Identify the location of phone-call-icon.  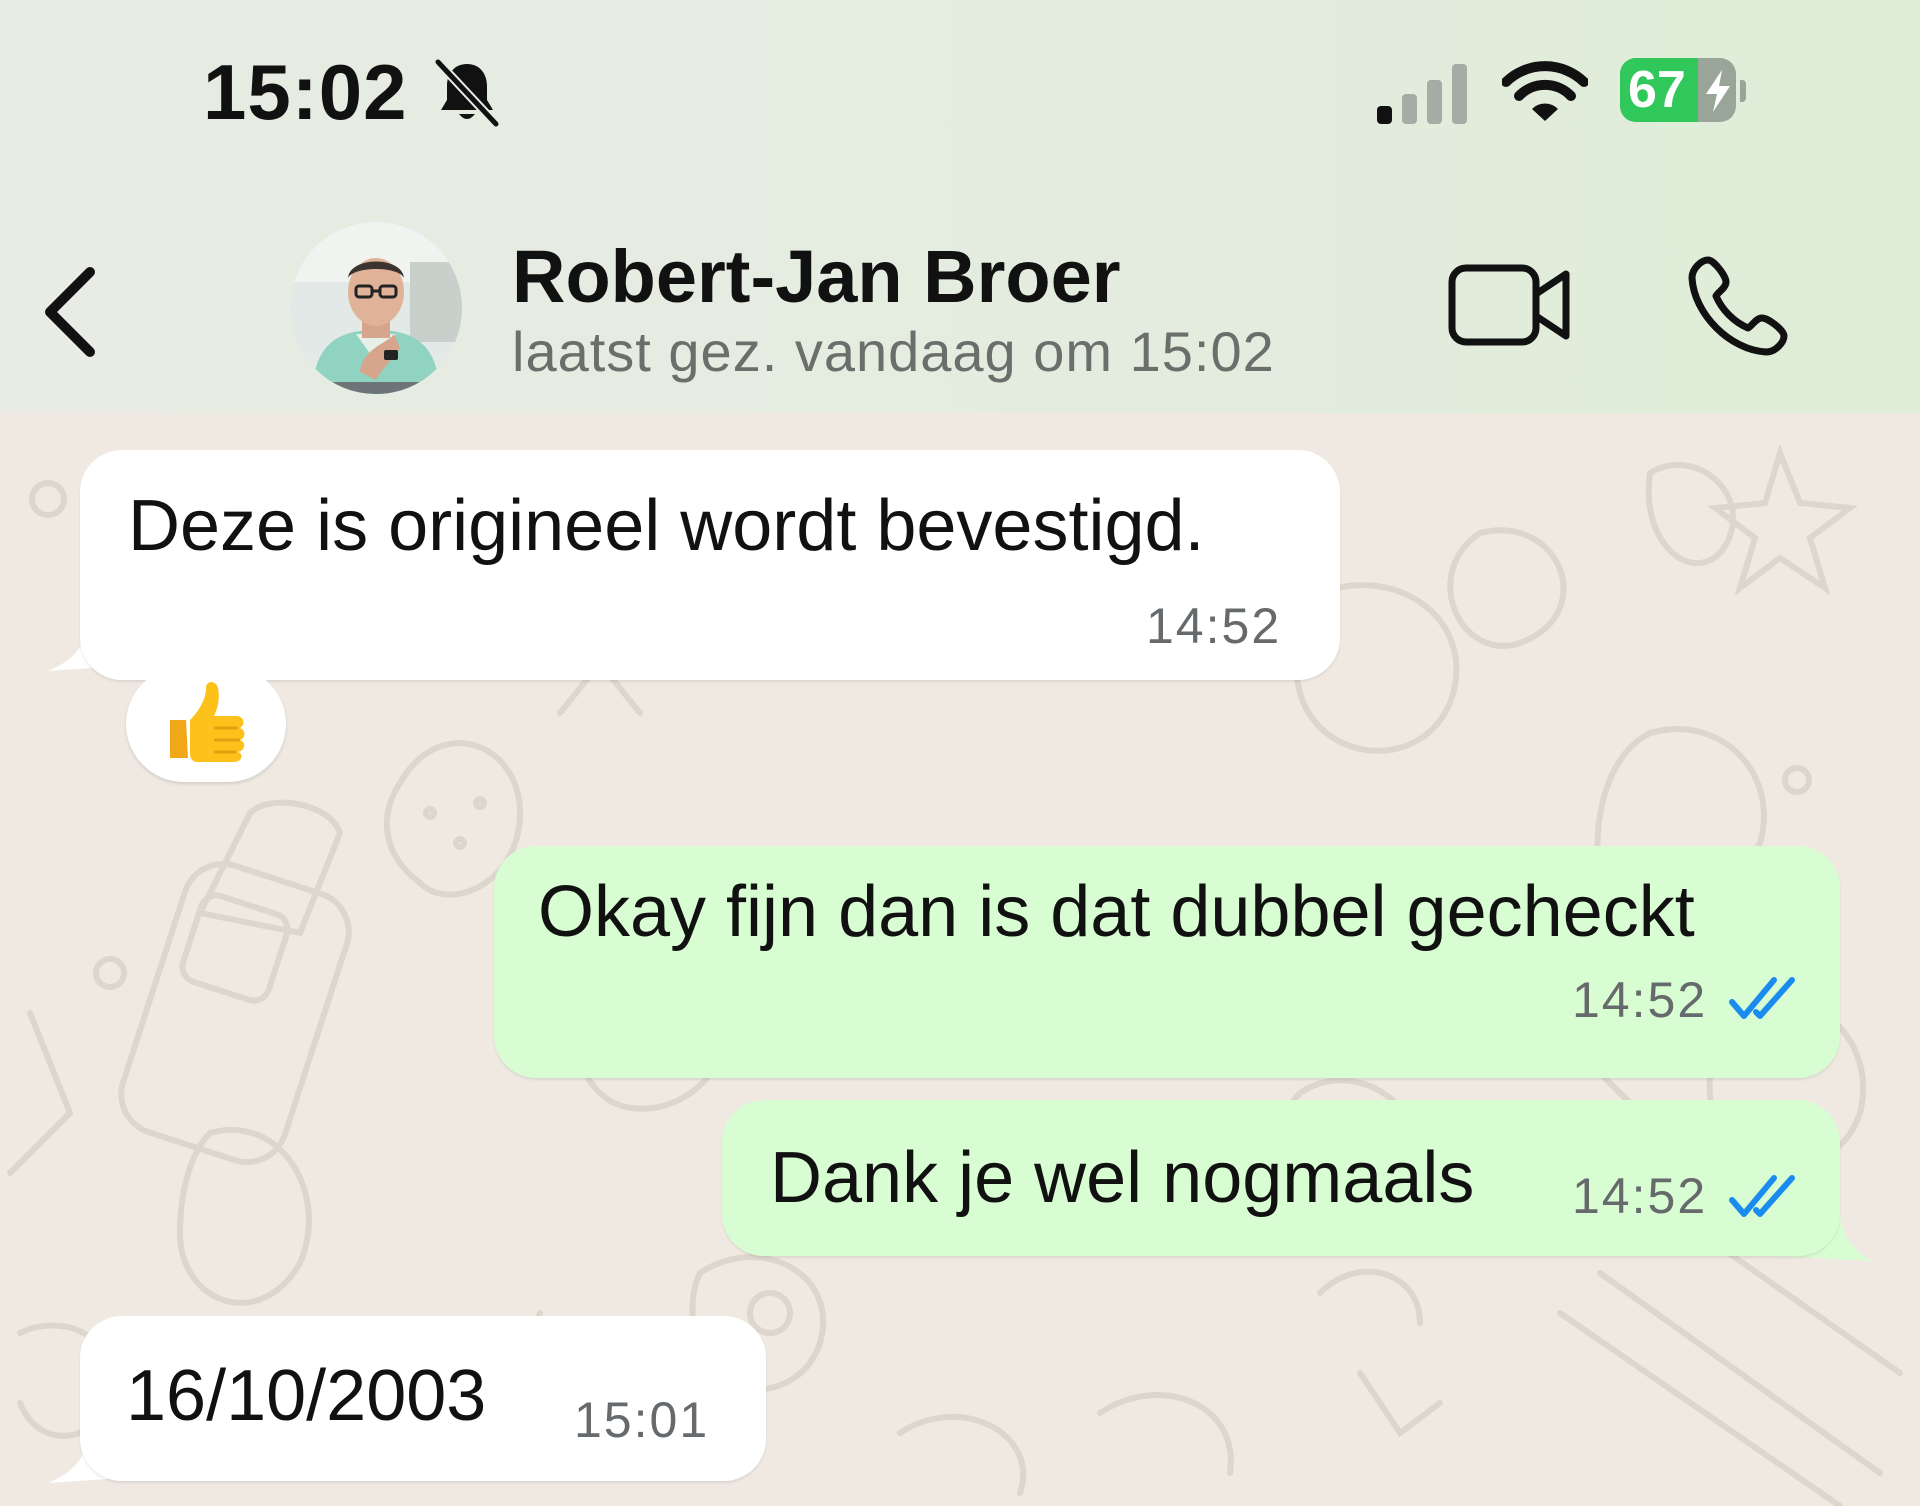
(1738, 306).